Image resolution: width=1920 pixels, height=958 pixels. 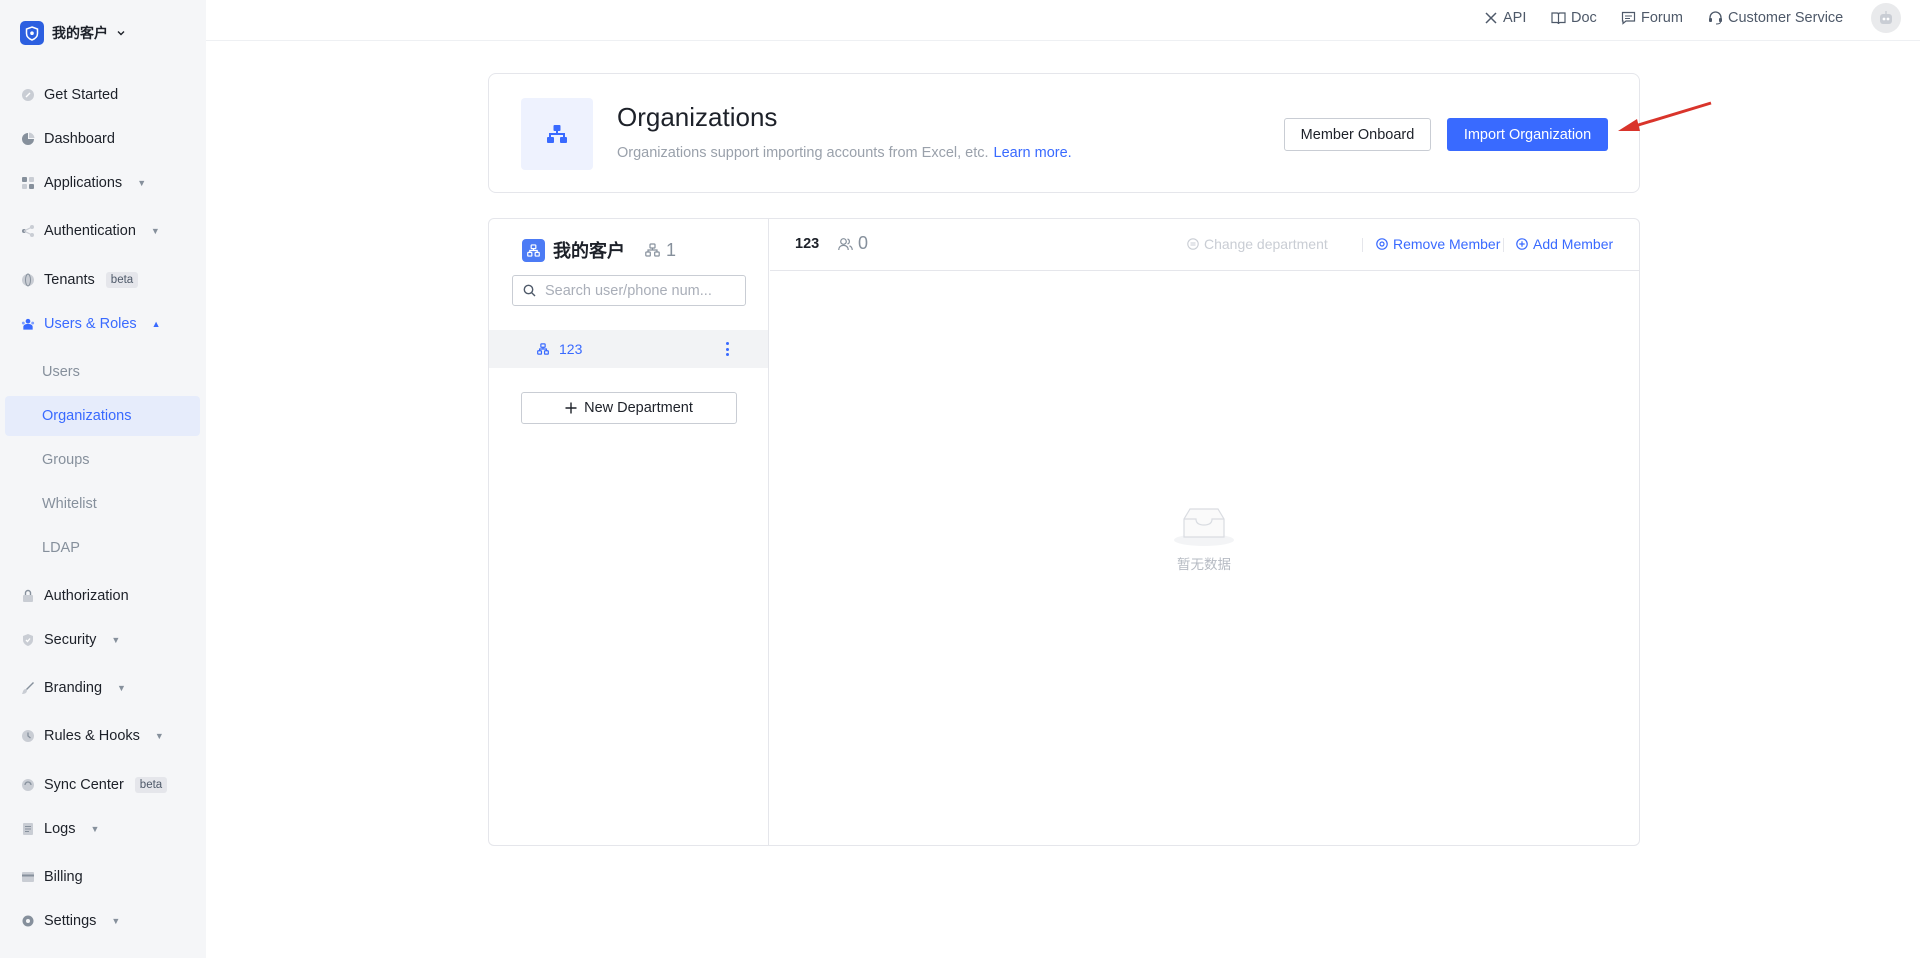 I want to click on add-circle-icon, so click(x=1522, y=244).